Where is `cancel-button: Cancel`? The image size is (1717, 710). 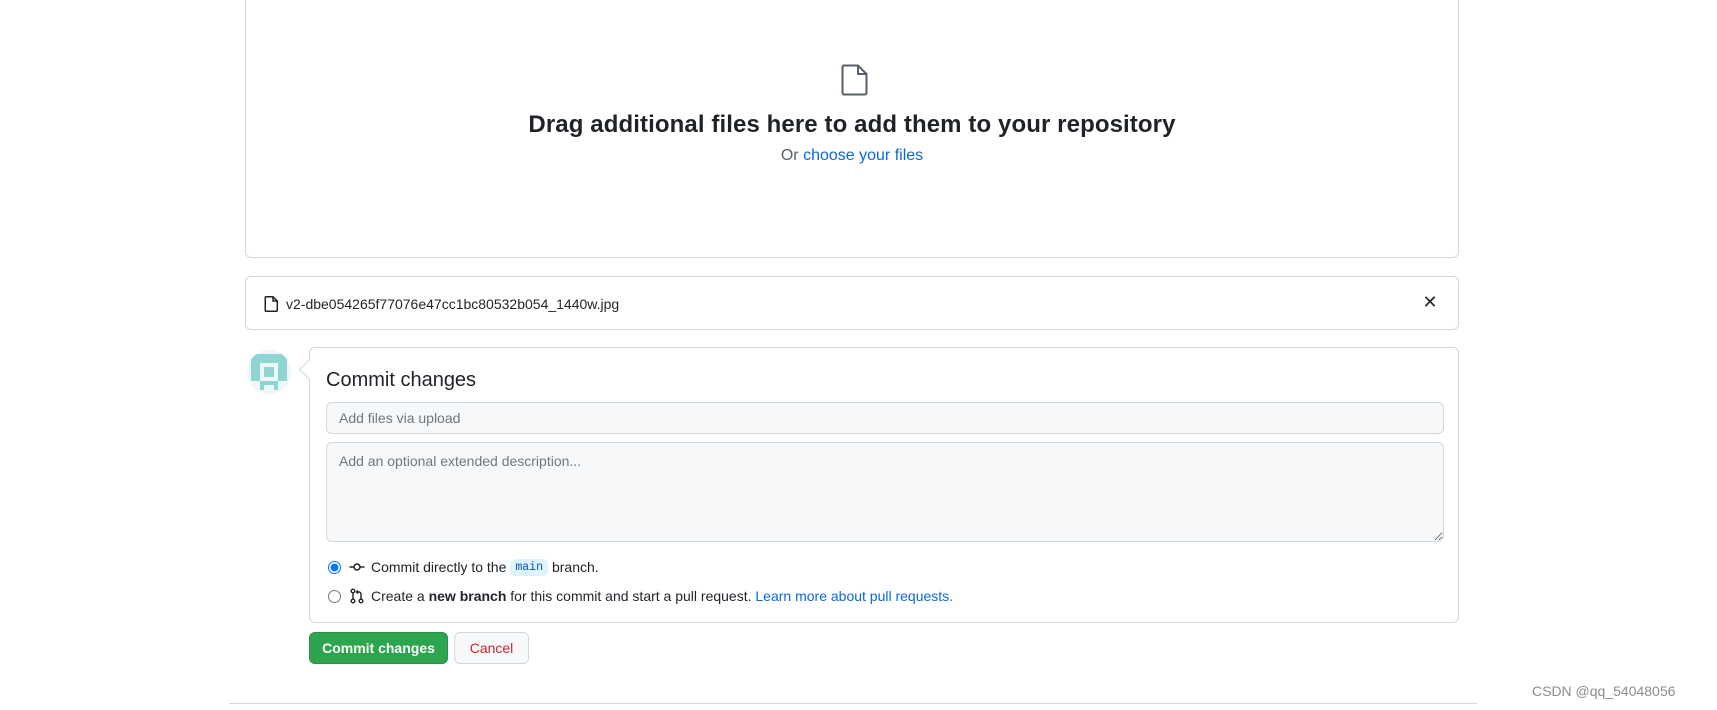
cancel-button: Cancel is located at coordinates (491, 648).